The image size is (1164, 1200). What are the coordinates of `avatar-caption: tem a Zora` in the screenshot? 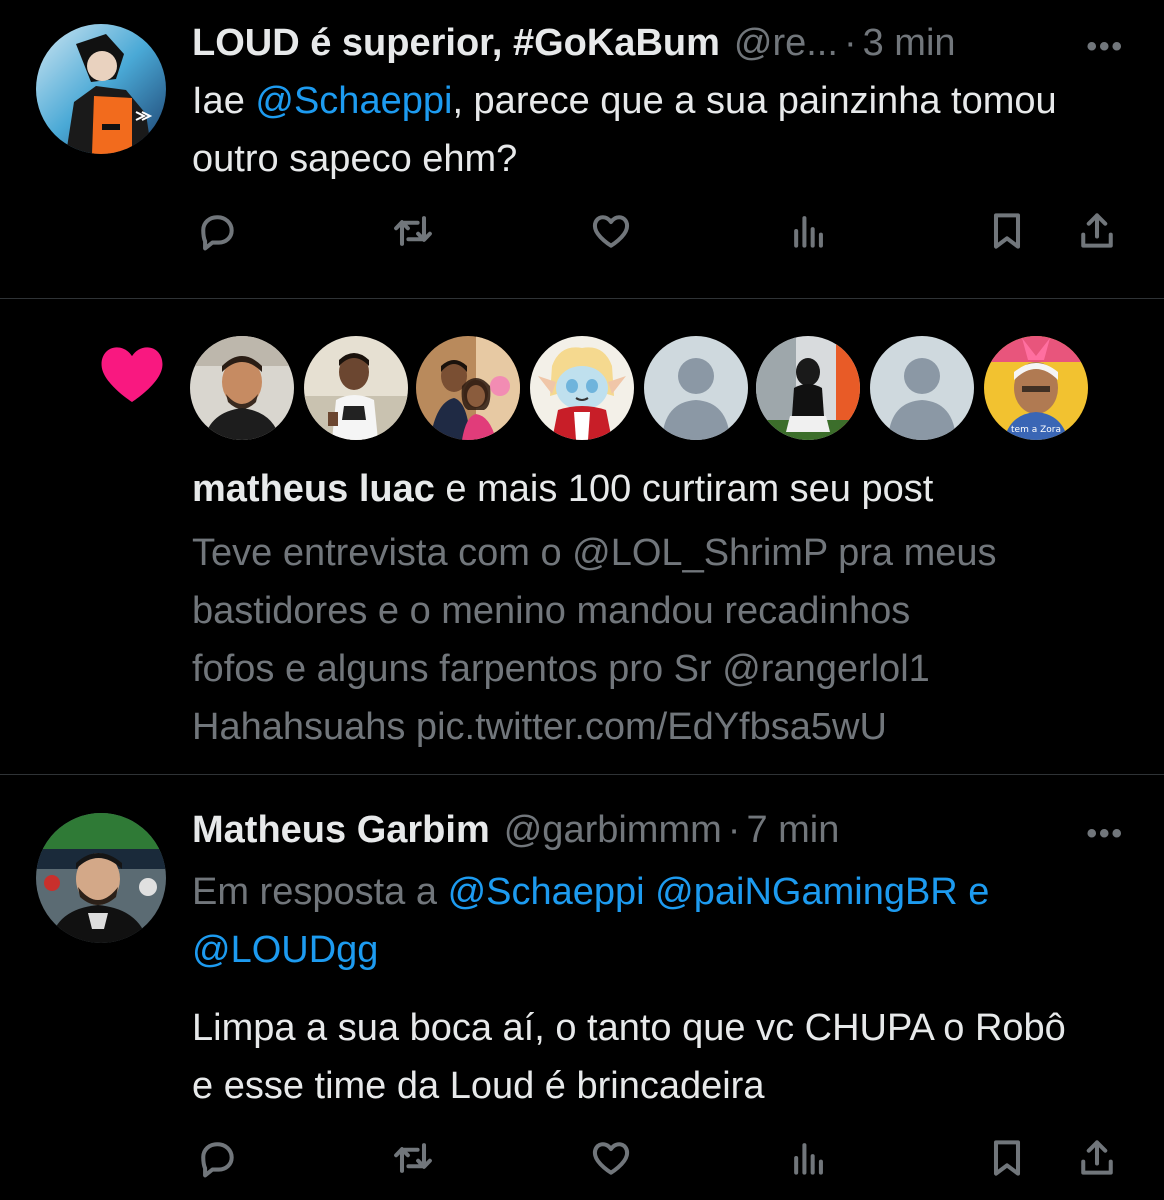 It's located at (1036, 430).